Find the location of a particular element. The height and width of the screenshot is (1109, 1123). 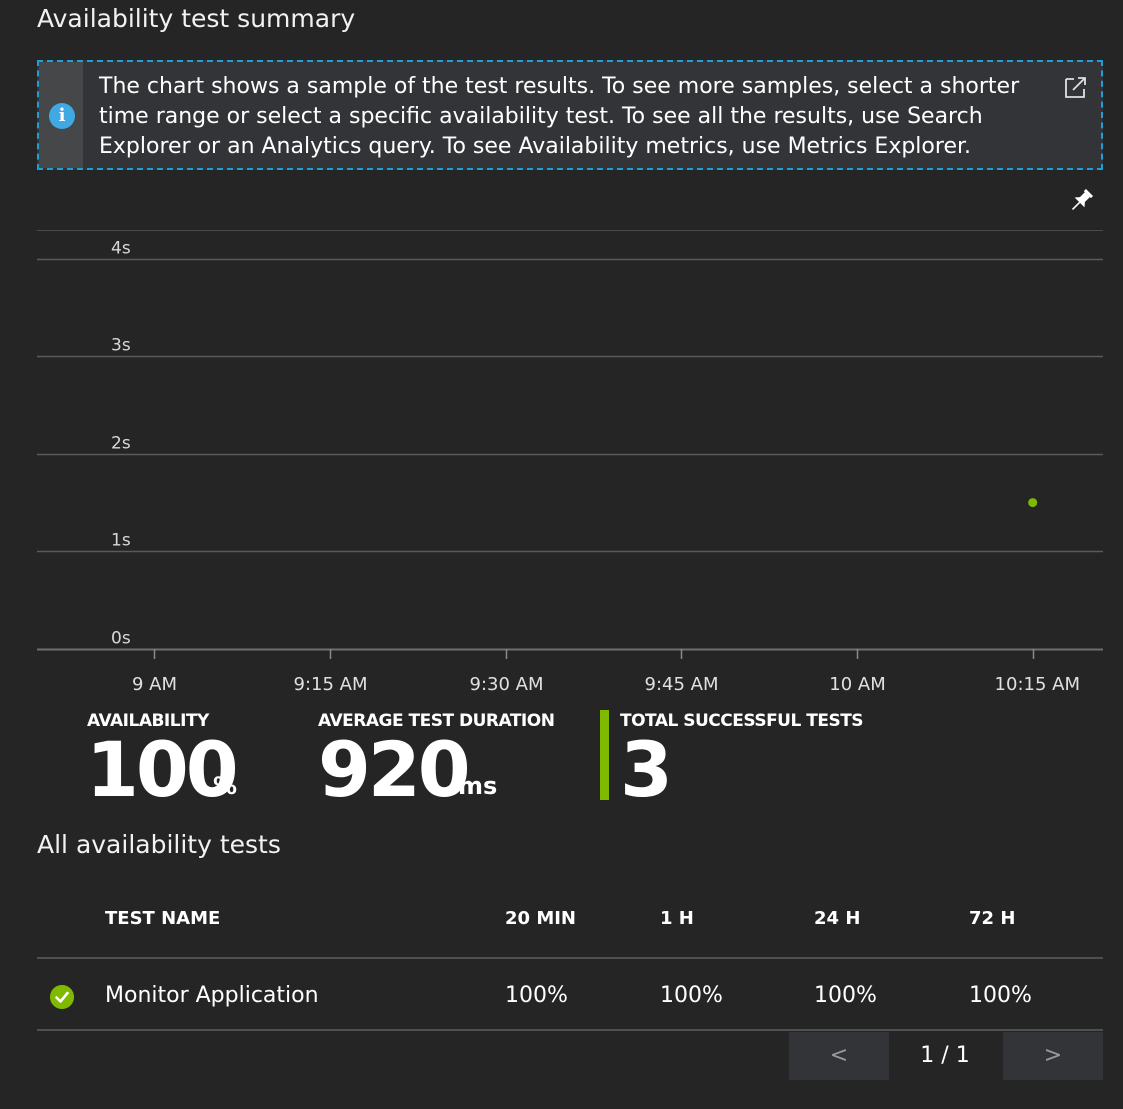

x-tick-label: 9 AM is located at coordinates (154, 684).